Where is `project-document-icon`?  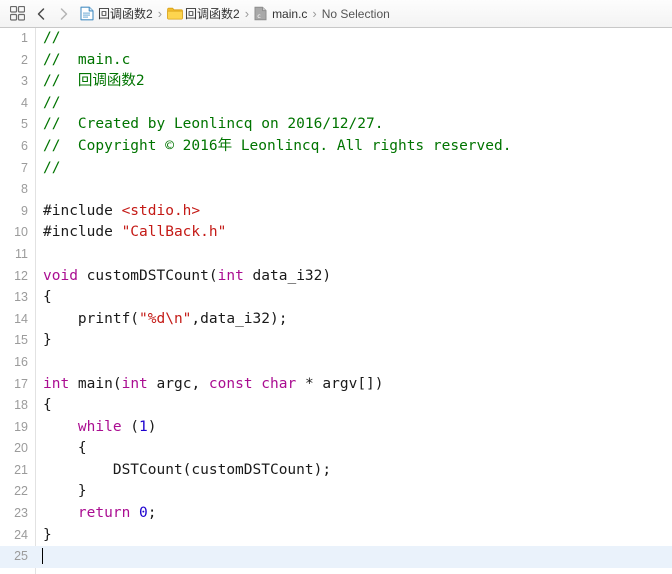
project-document-icon is located at coordinates (87, 13).